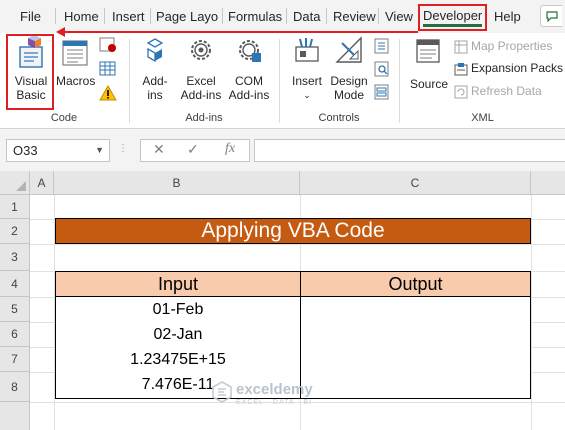 The width and height of the screenshot is (565, 430). Describe the element at coordinates (349, 68) in the screenshot. I see `design-mode-button: Design Mode` at that location.